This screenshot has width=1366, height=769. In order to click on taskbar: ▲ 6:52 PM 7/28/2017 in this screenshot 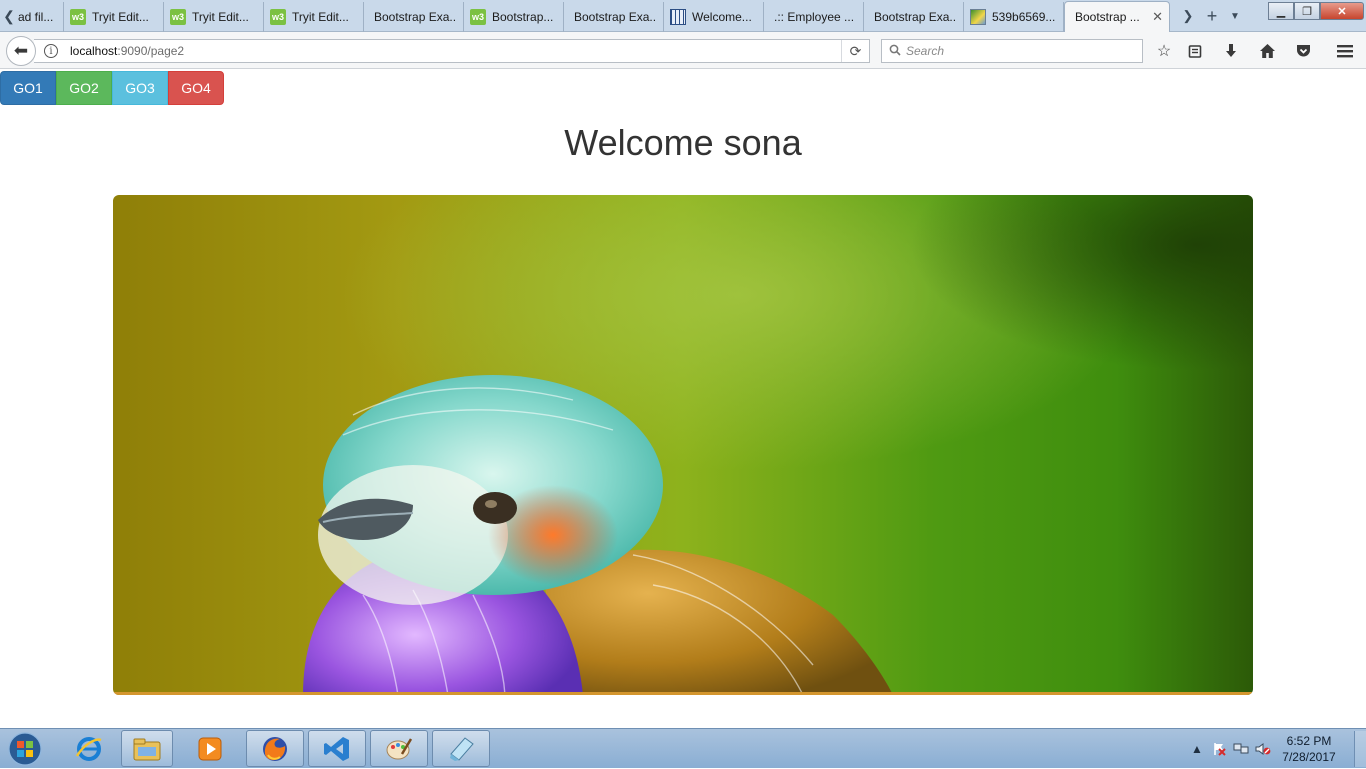, I will do `click(683, 748)`.